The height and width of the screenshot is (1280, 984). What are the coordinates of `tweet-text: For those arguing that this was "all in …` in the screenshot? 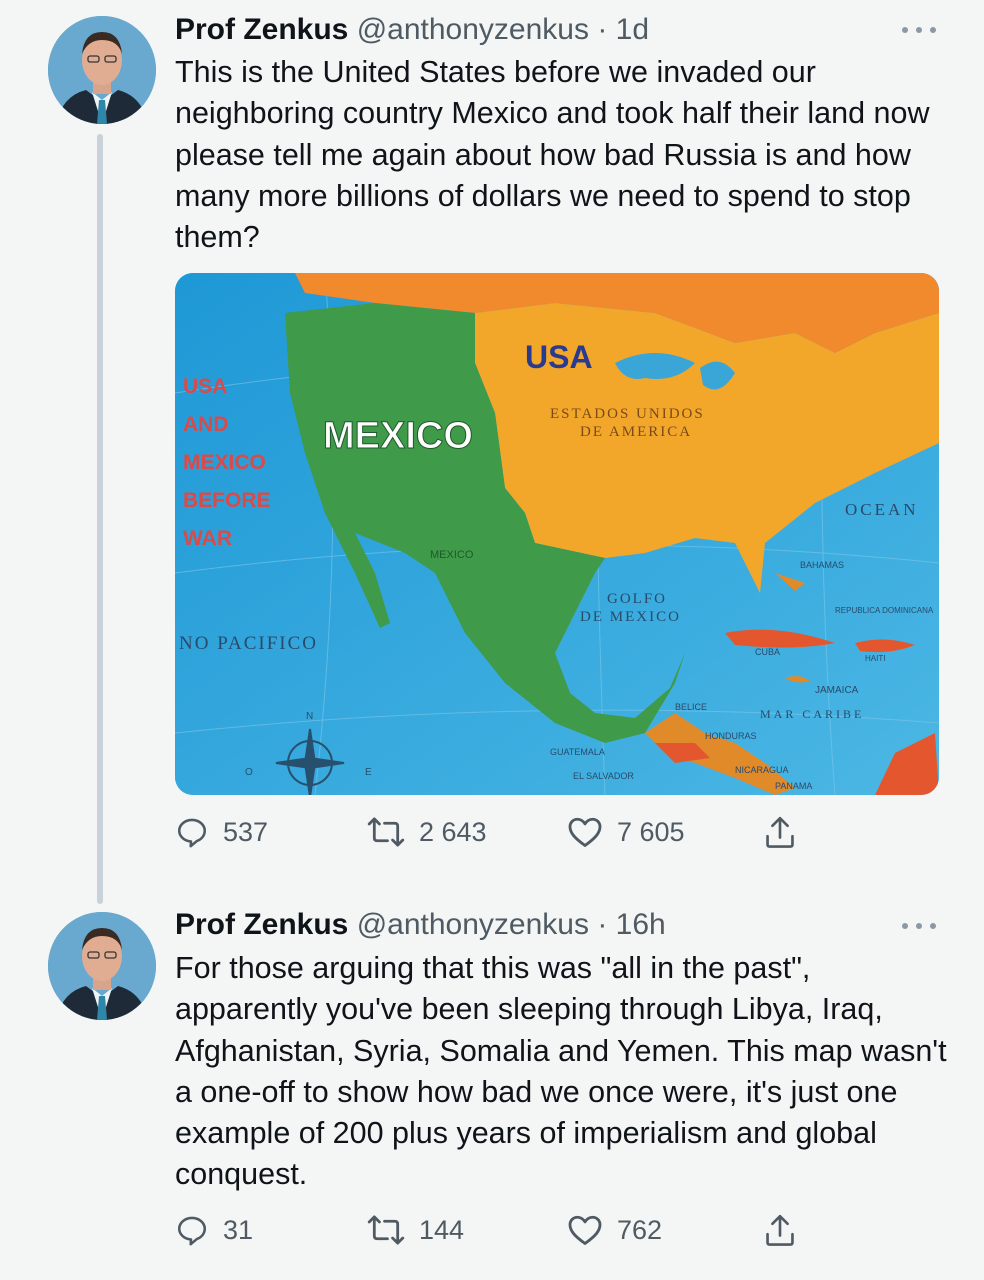 It's located at (561, 1071).